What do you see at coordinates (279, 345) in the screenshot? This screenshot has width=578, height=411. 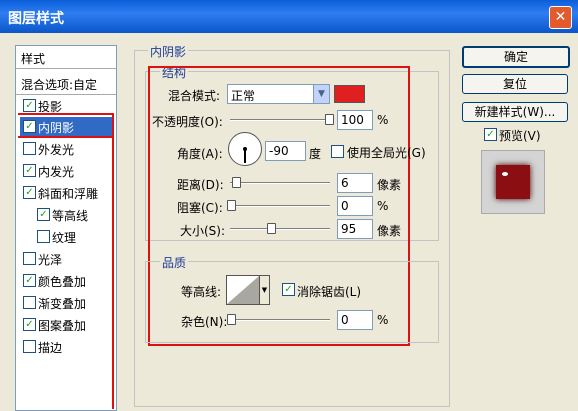 I see `red-annotation-bottom` at bounding box center [279, 345].